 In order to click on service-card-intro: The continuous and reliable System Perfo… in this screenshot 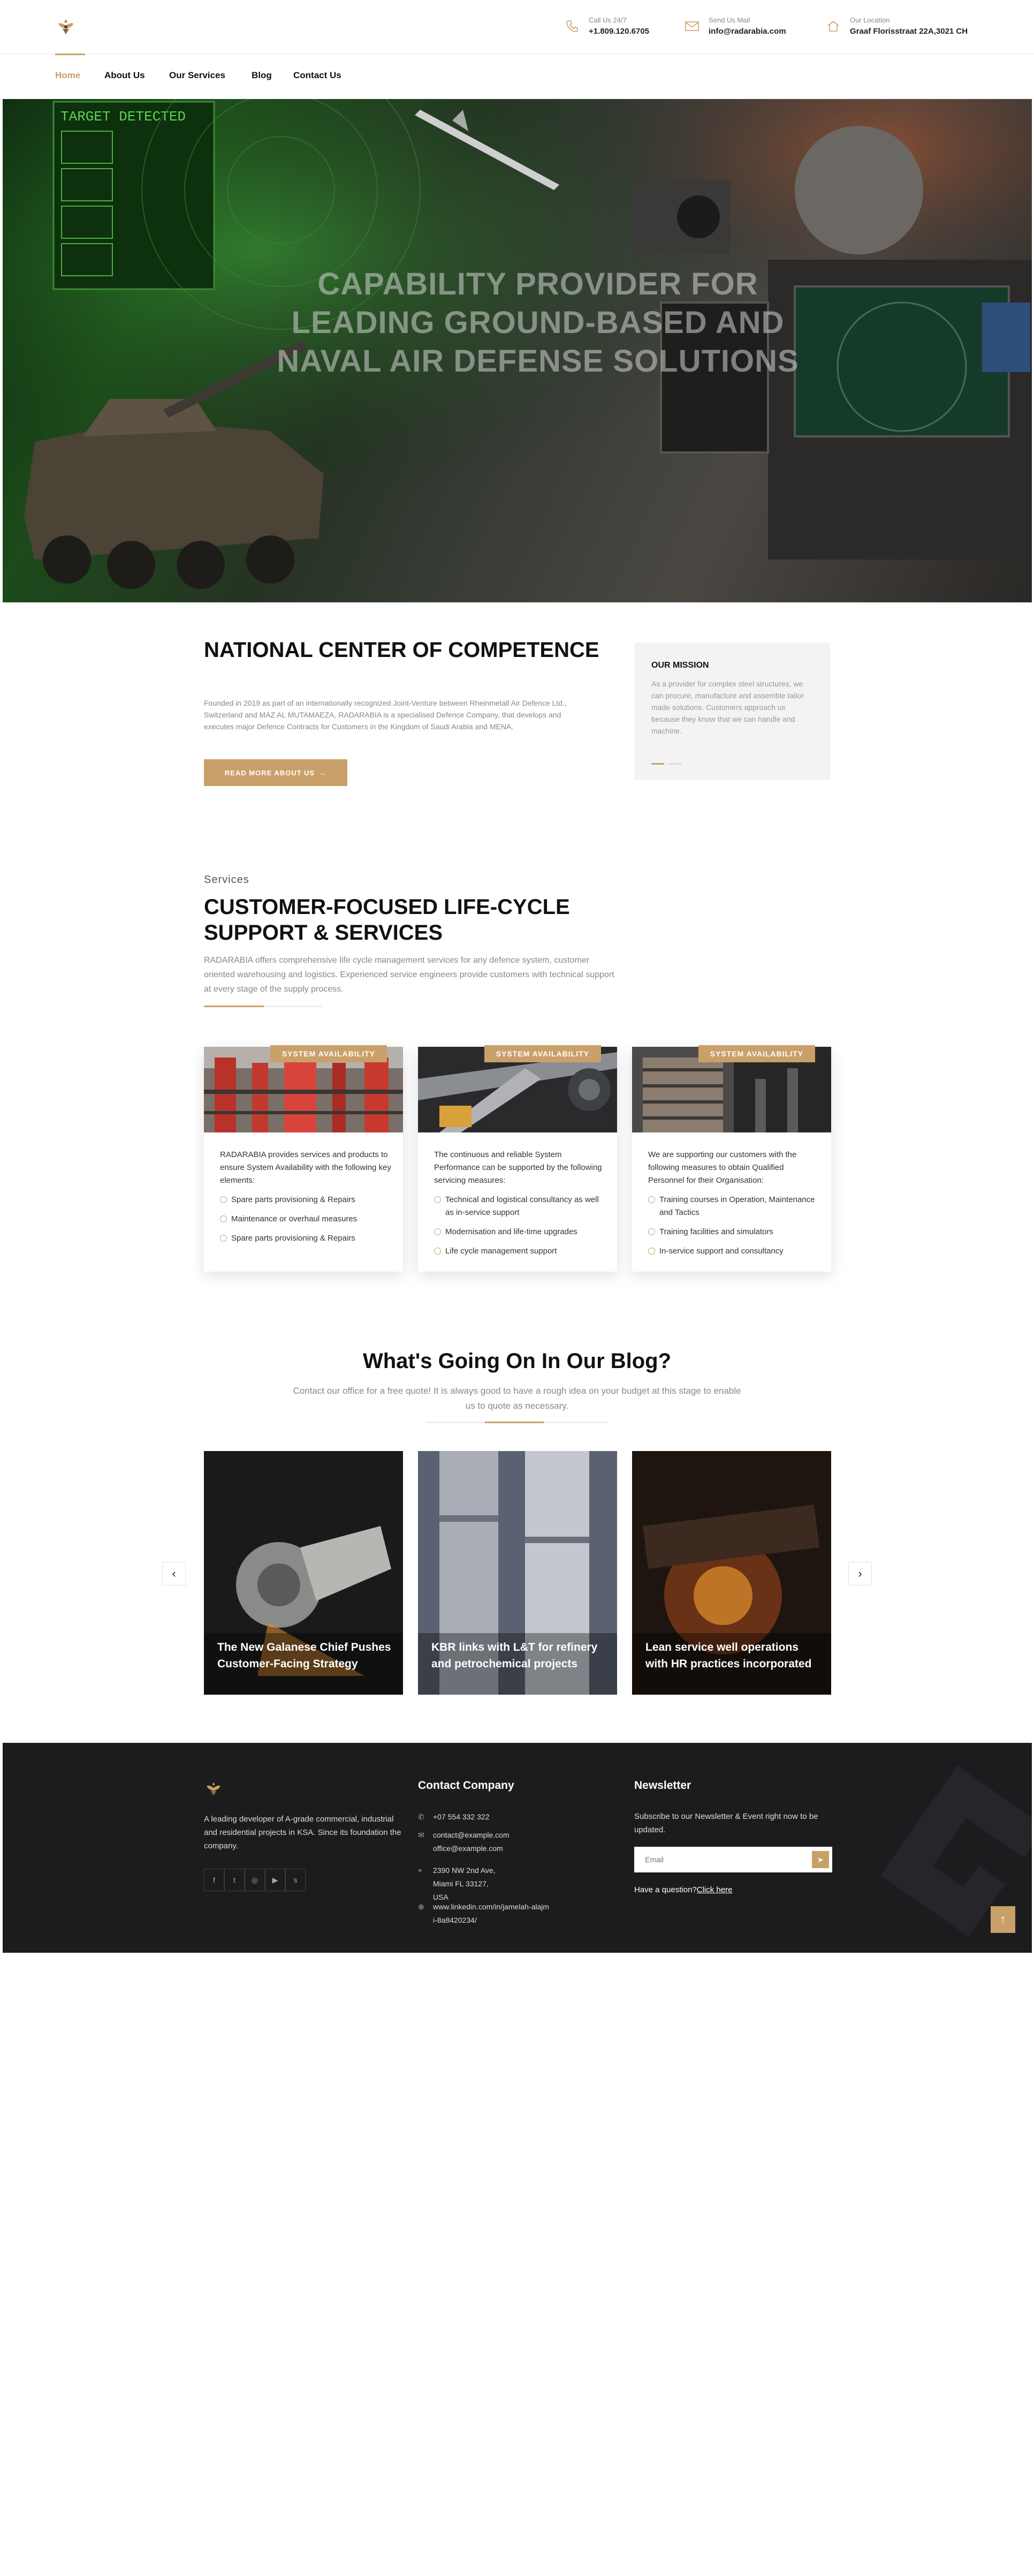, I will do `click(518, 1167)`.